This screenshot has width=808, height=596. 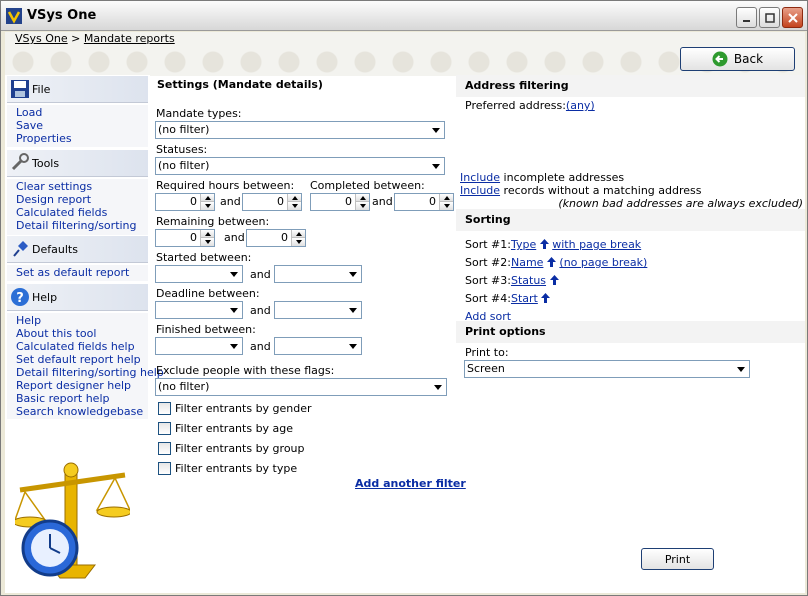 What do you see at coordinates (580, 105) in the screenshot?
I see `preferred-address-link: (any)` at bounding box center [580, 105].